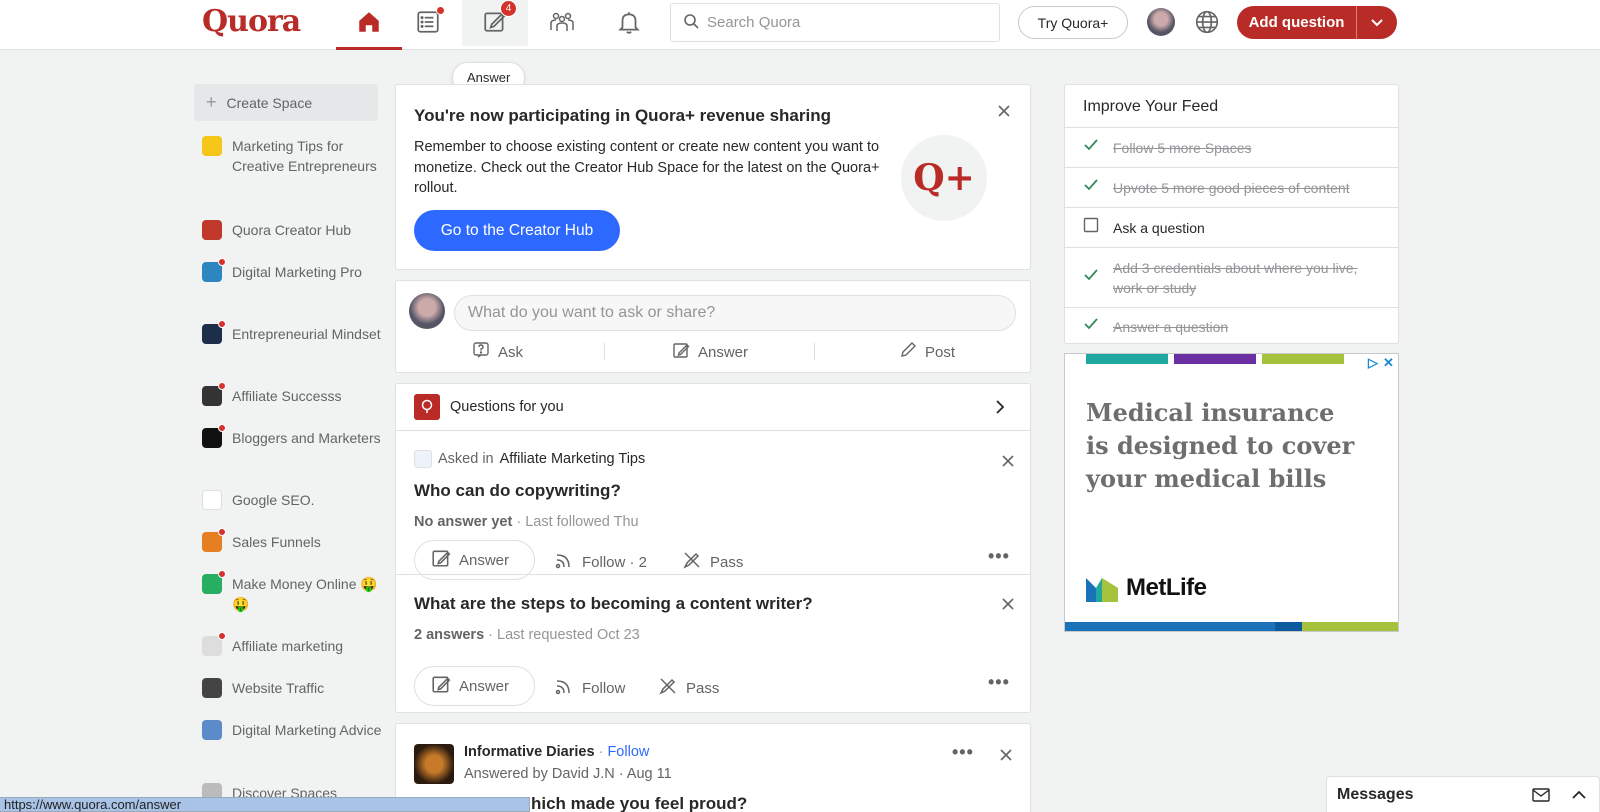 This screenshot has height=812, width=1600. Describe the element at coordinates (1231, 227) in the screenshot. I see `improve-feed-item: Ask a question` at that location.